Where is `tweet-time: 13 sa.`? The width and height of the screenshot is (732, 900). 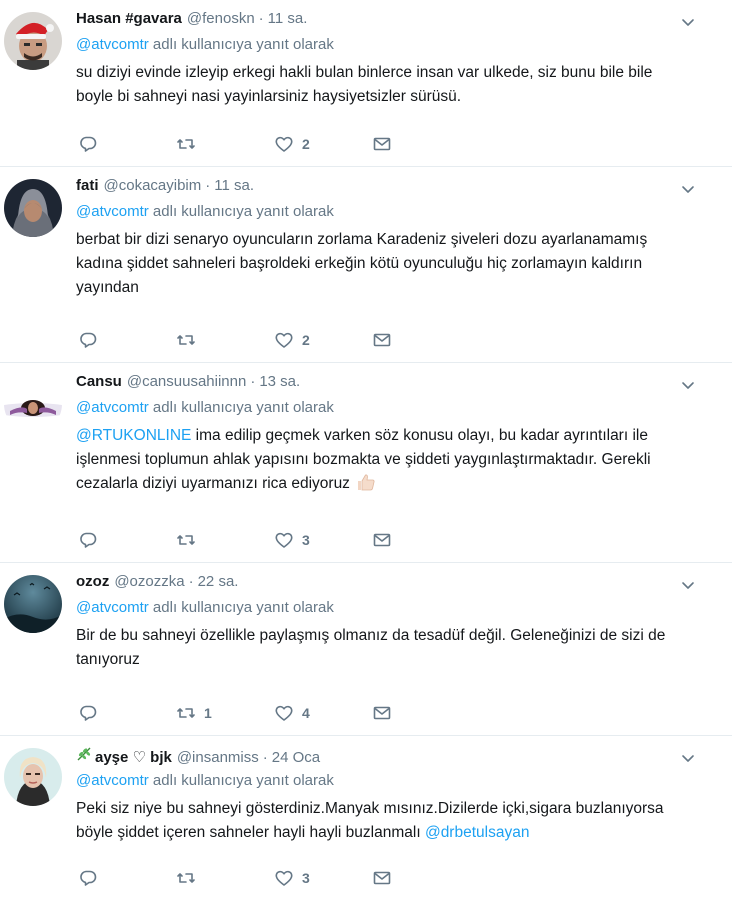 tweet-time: 13 sa. is located at coordinates (279, 381).